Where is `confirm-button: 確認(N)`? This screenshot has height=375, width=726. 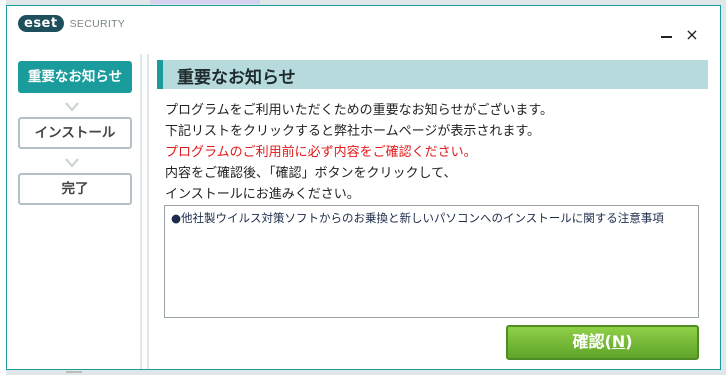 confirm-button: 確認(N) is located at coordinates (602, 342).